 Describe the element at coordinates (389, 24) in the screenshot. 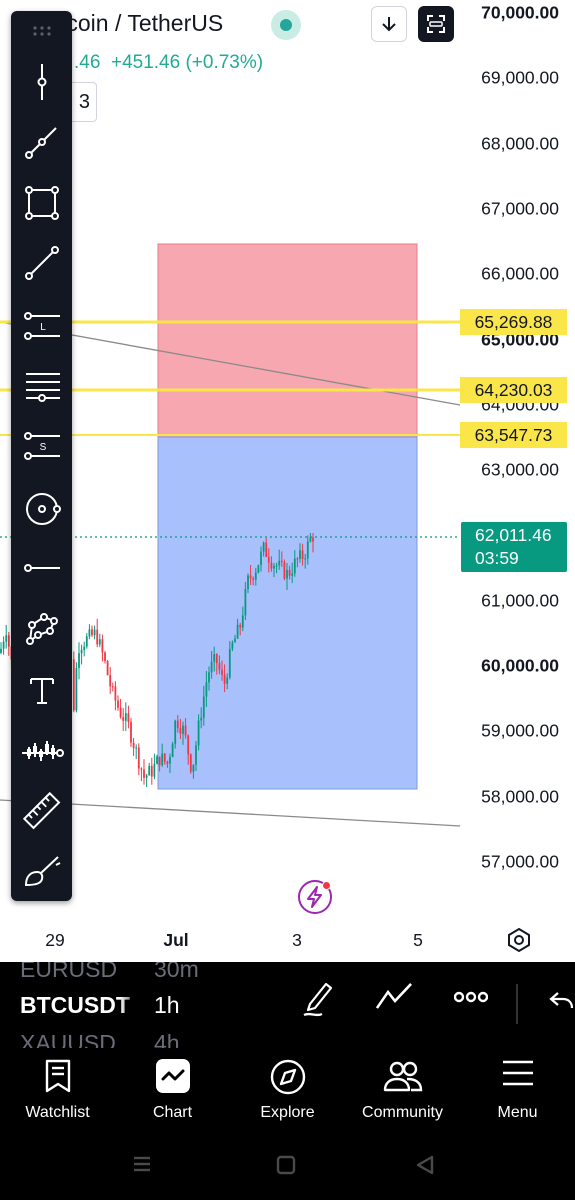

I see `download-button` at that location.